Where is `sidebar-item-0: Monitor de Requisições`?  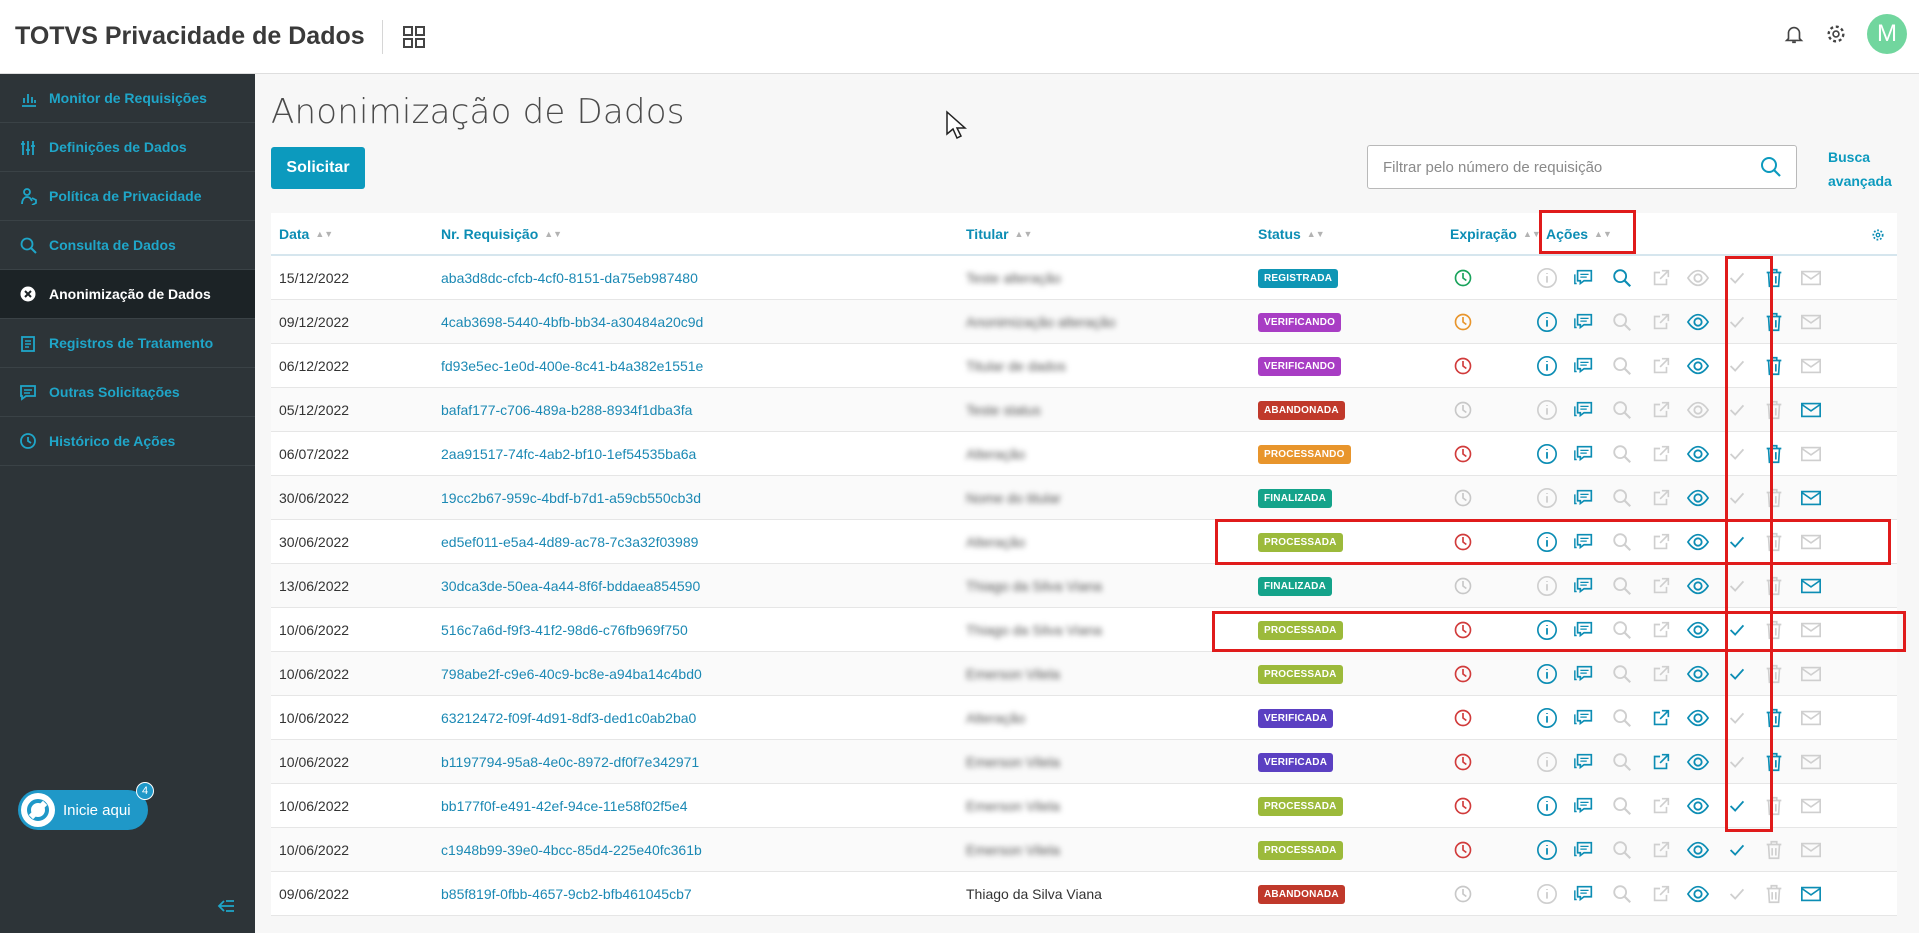
sidebar-item-0: Monitor de Requisições is located at coordinates (127, 98).